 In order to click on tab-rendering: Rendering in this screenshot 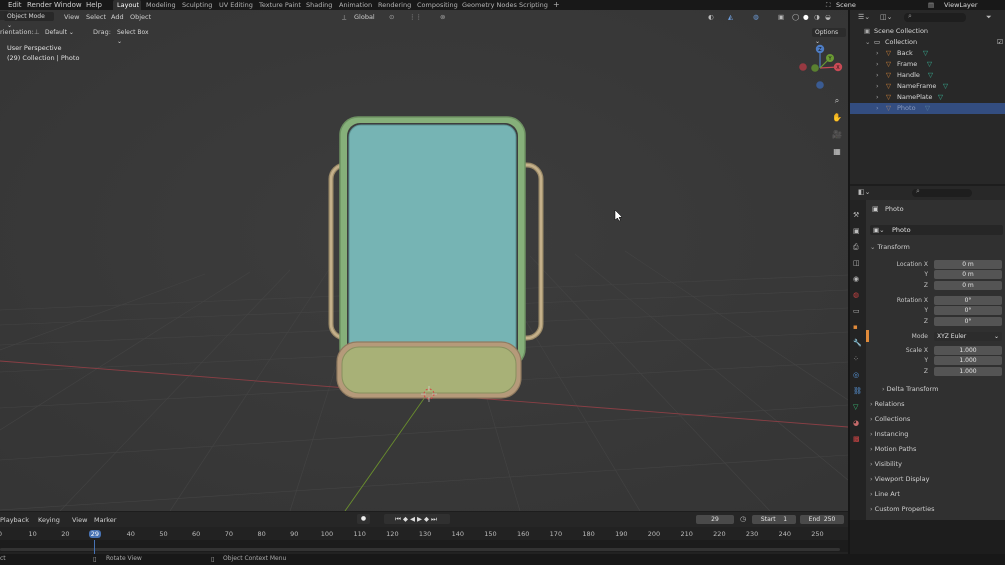, I will do `click(394, 5)`.